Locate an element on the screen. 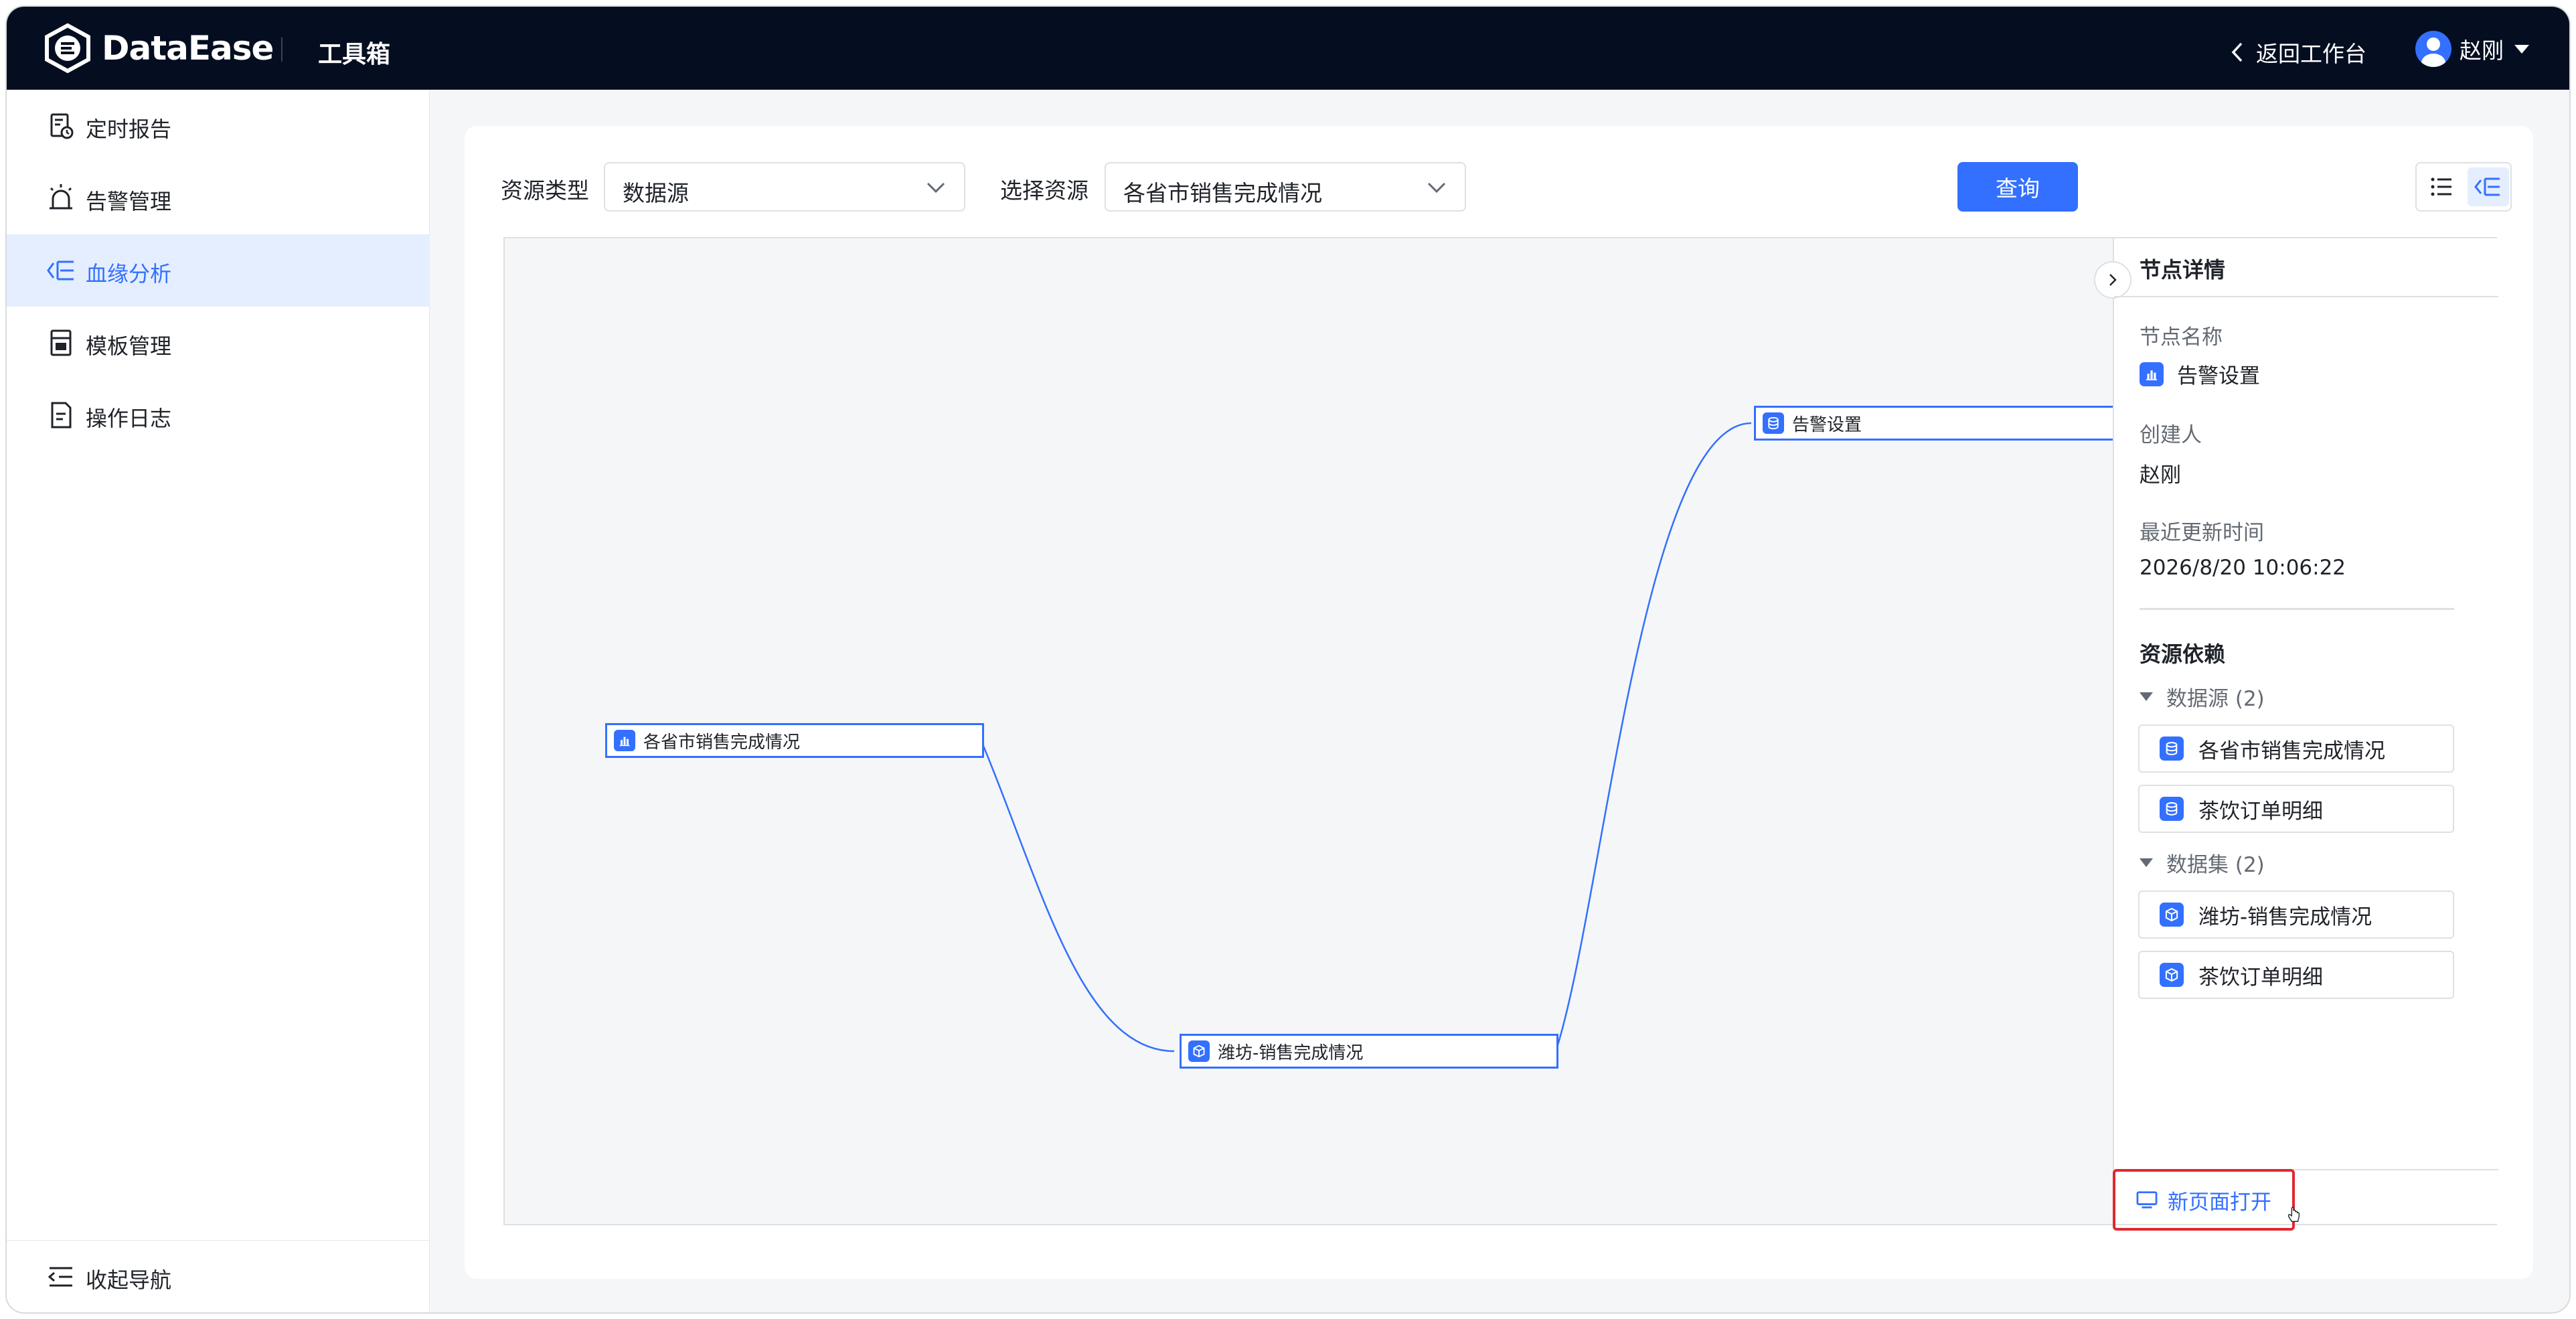 This screenshot has height=1319, width=2576. dep-item-datasource: 茶饮订单明细 is located at coordinates (2296, 809).